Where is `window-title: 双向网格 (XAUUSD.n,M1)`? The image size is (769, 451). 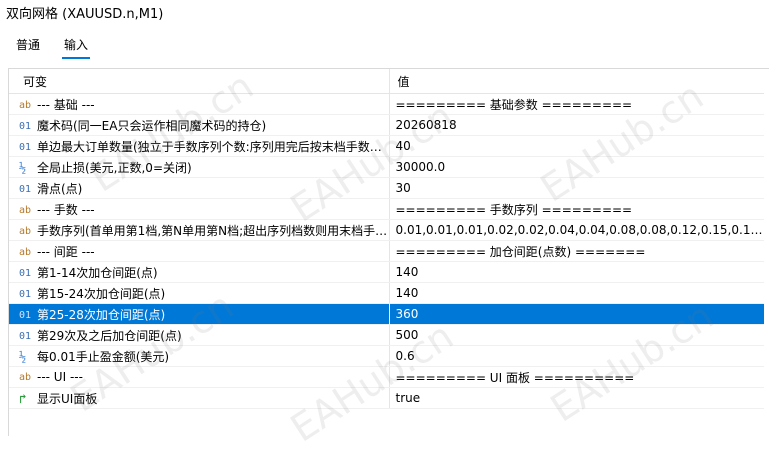 window-title: 双向网格 (XAUUSD.n,M1) is located at coordinates (85, 14).